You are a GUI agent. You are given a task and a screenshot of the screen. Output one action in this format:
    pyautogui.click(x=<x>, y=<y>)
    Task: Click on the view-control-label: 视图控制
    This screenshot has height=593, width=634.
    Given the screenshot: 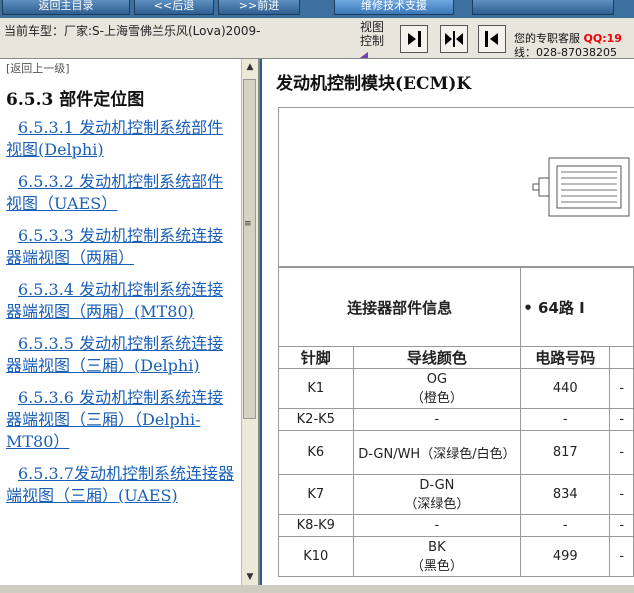 What is the action you would take?
    pyautogui.click(x=372, y=34)
    